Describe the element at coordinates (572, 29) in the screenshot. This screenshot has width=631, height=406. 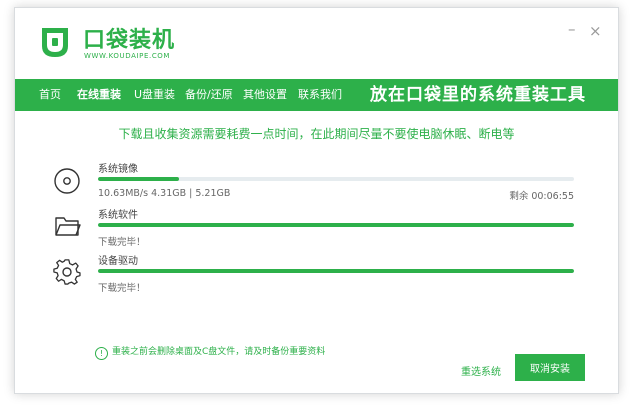
I see `minimize-button: –` at that location.